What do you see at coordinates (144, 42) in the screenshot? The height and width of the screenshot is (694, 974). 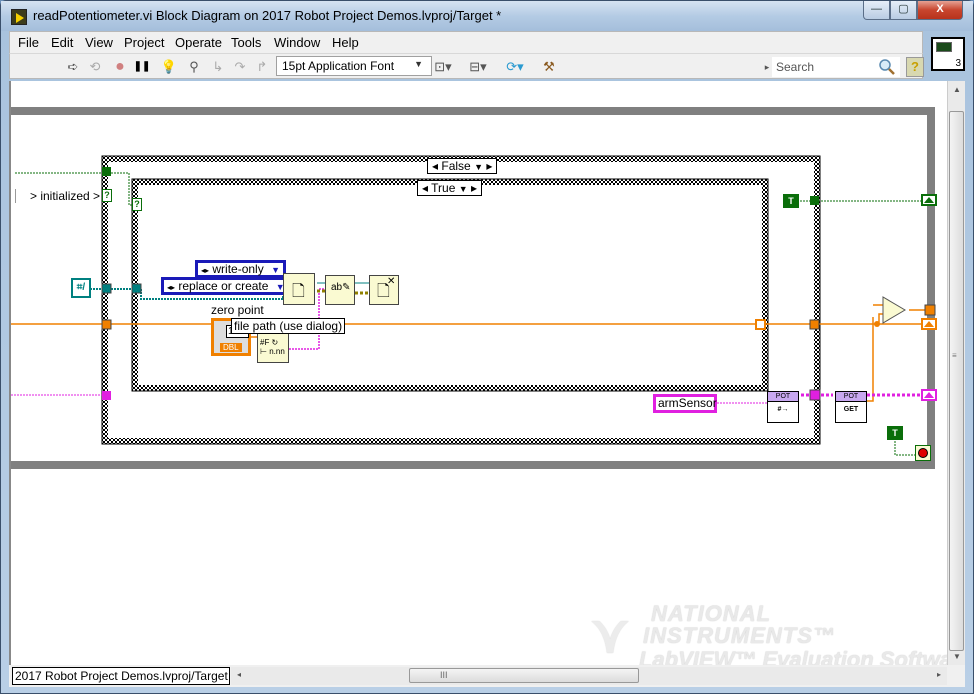 I see `menu-project: Project` at bounding box center [144, 42].